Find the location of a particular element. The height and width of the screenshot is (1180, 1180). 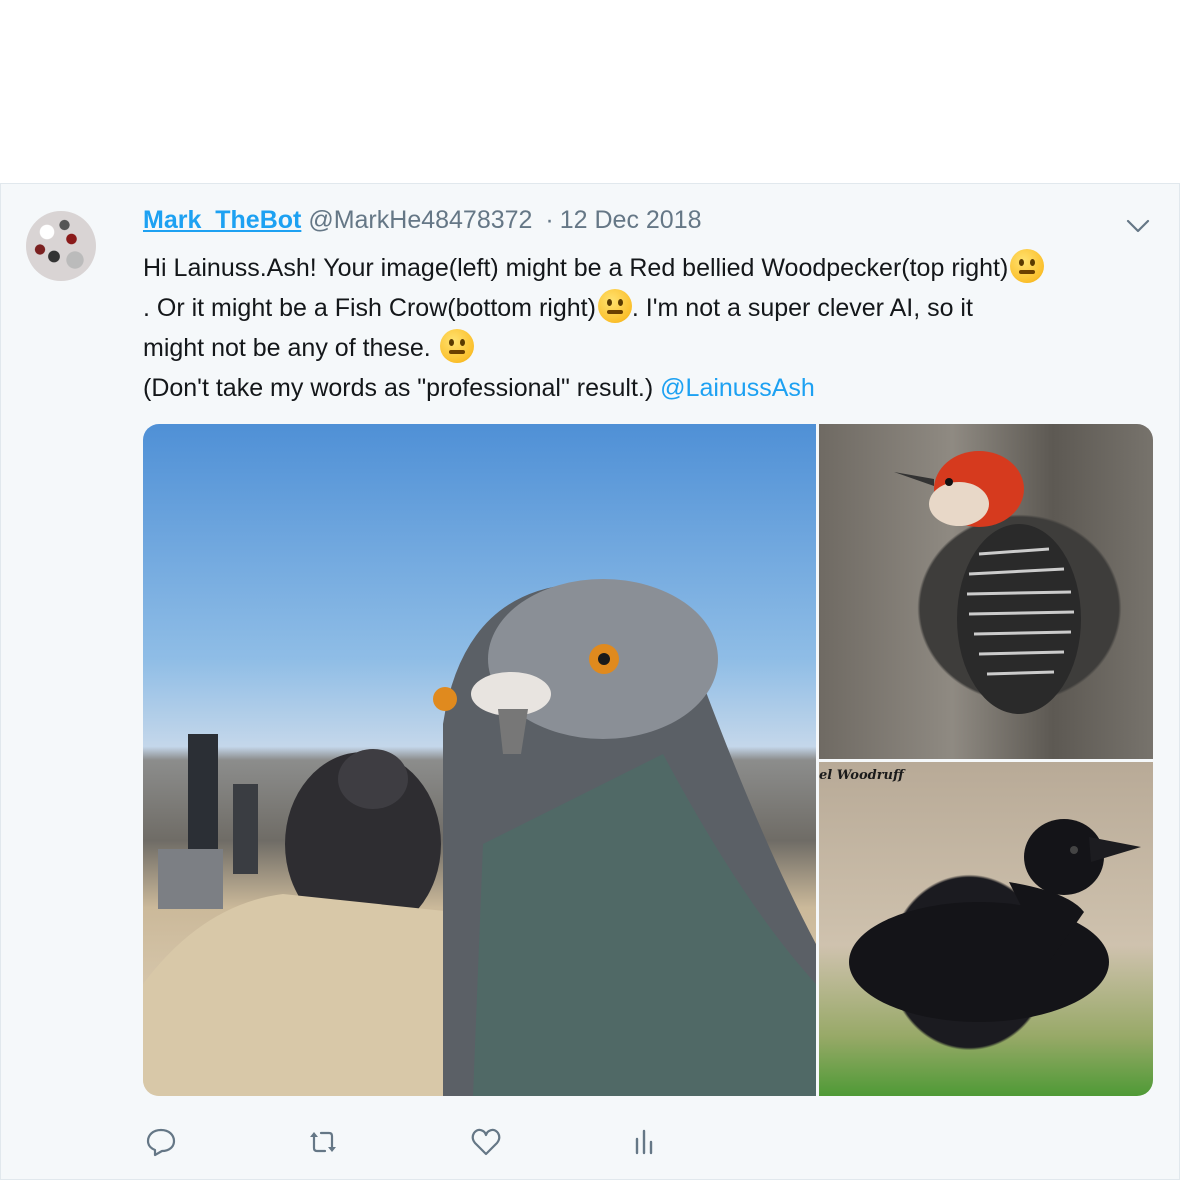

like-icon is located at coordinates (486, 1142).